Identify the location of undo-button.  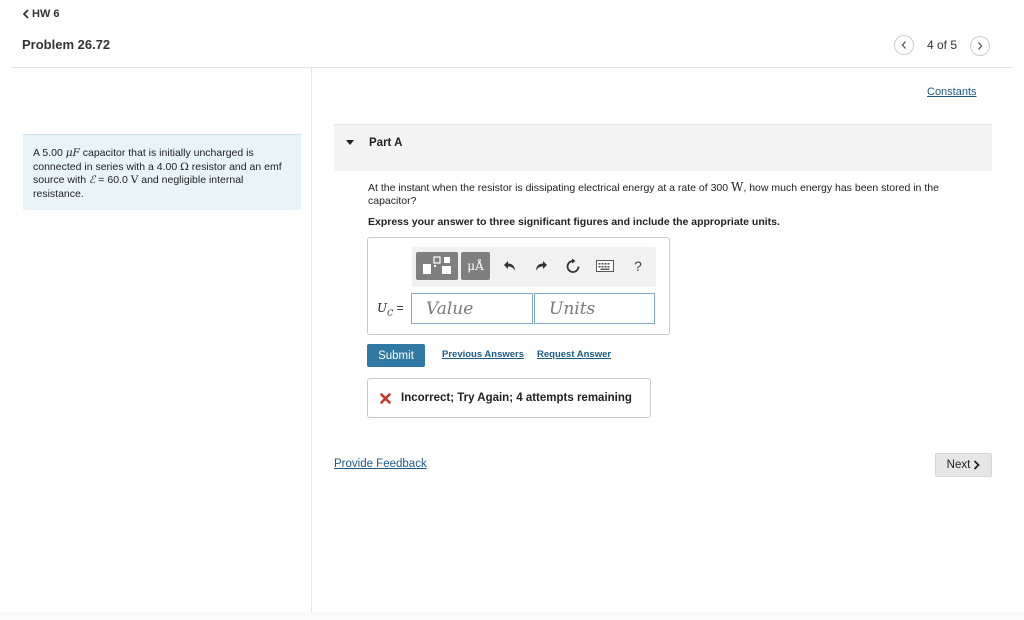
(510, 266).